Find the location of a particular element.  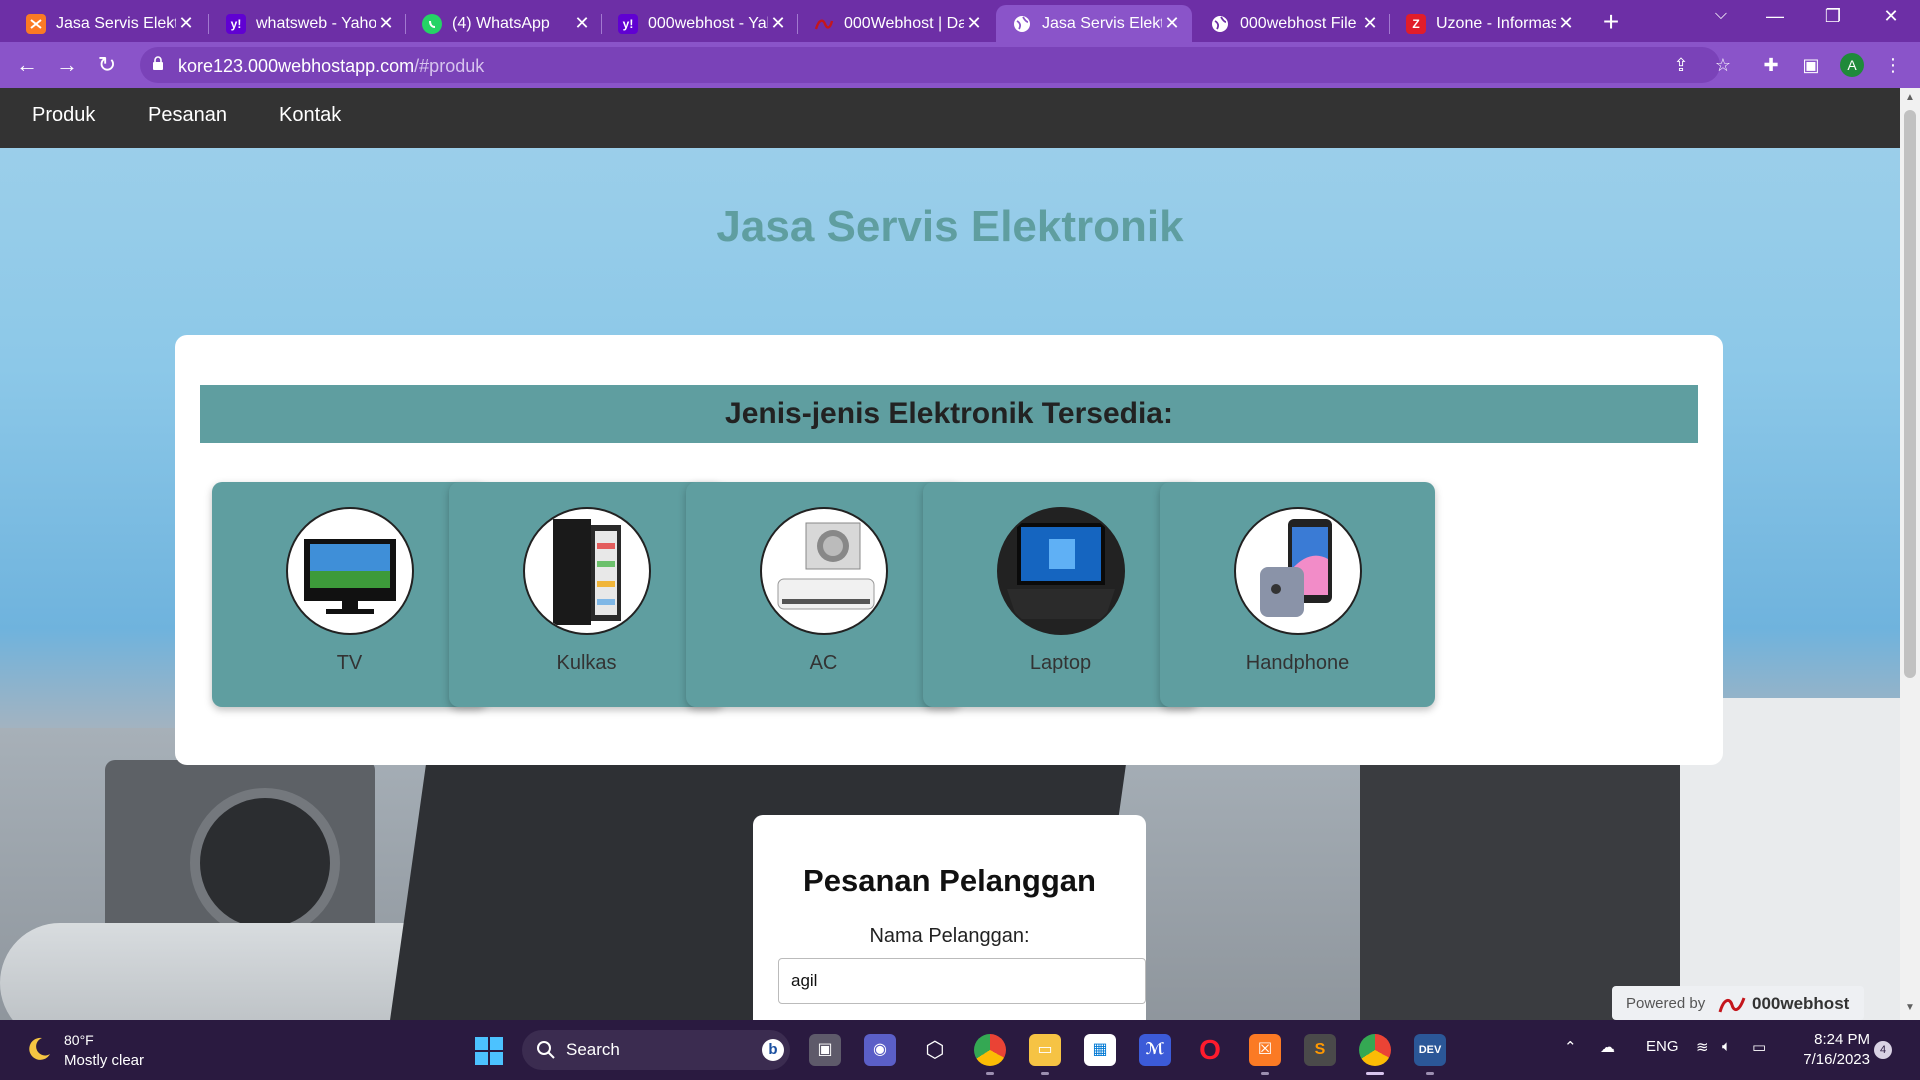

share-icon: ⇪ is located at coordinates (1681, 65).